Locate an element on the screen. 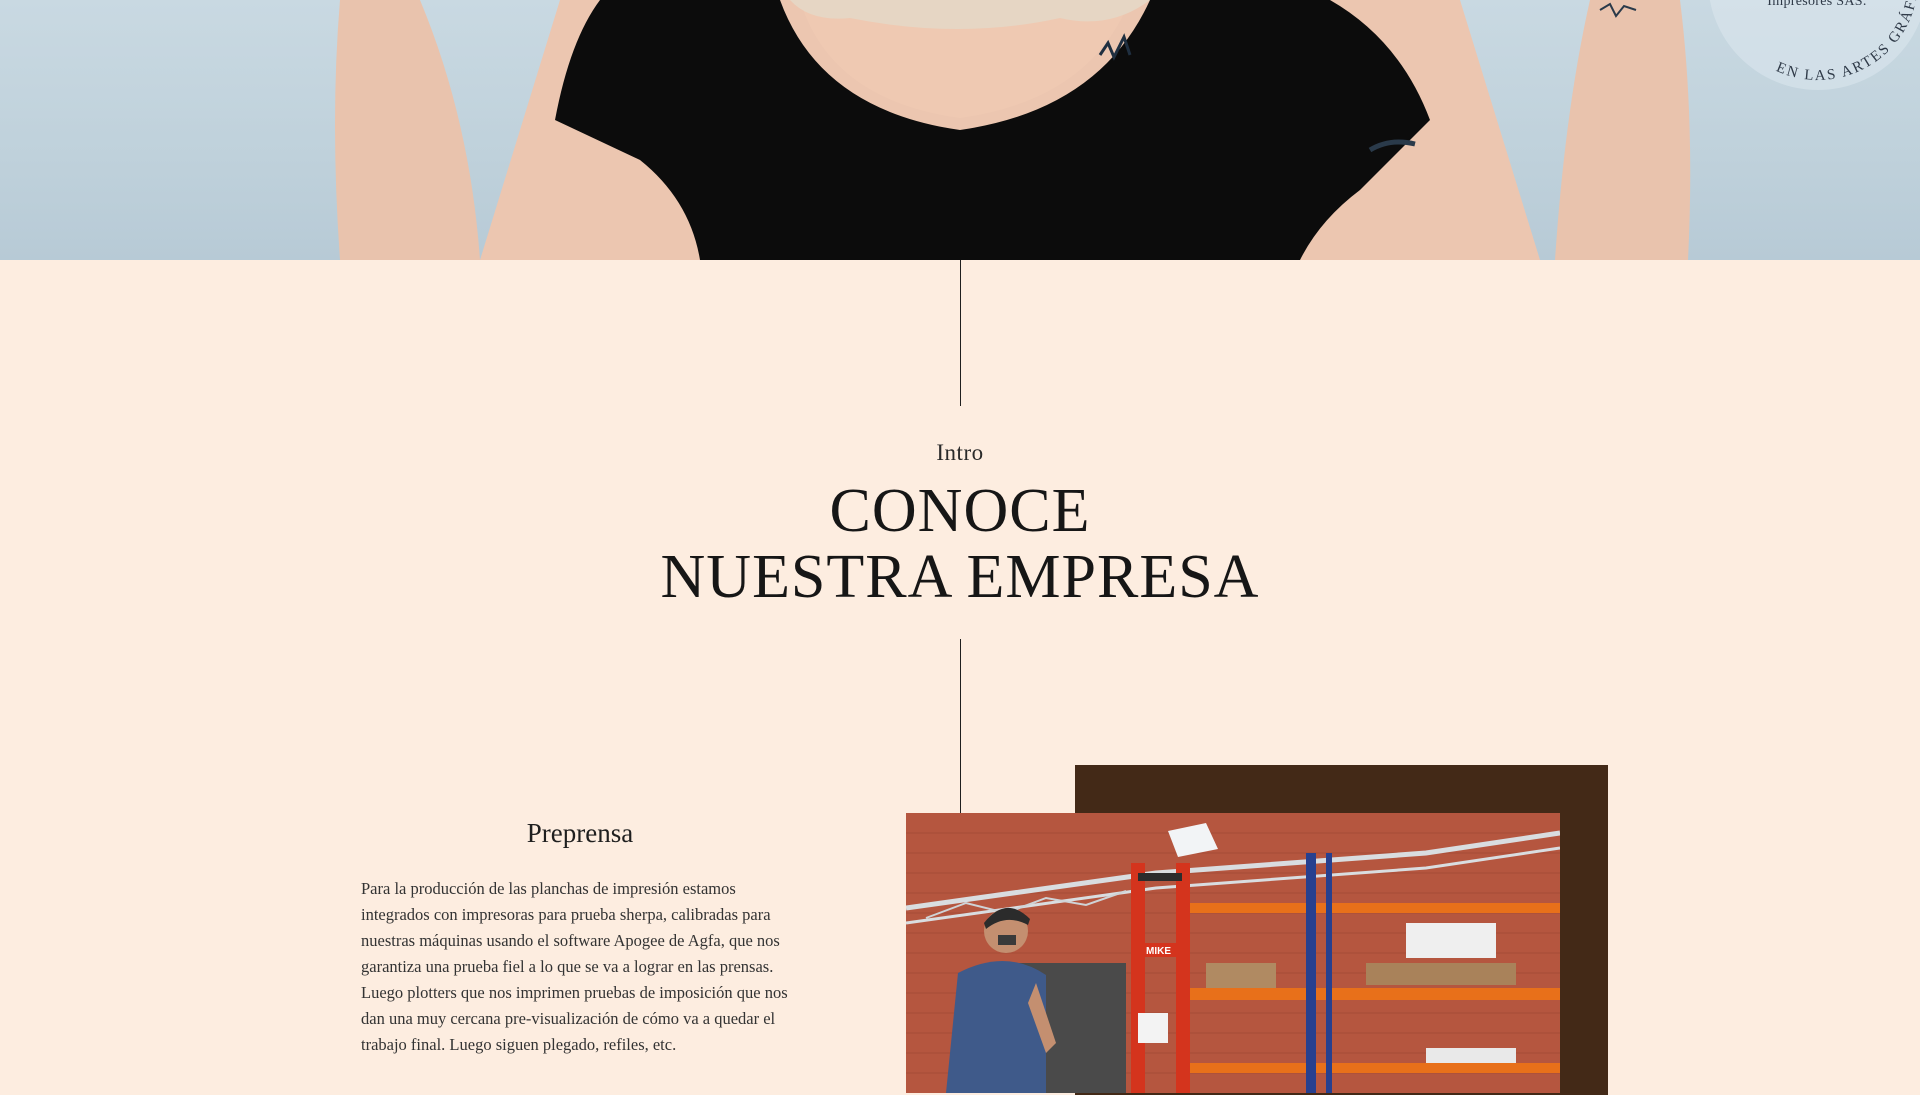 This screenshot has width=1920, height=1095. warehouse-photo: MIKE is located at coordinates (1233, 953).